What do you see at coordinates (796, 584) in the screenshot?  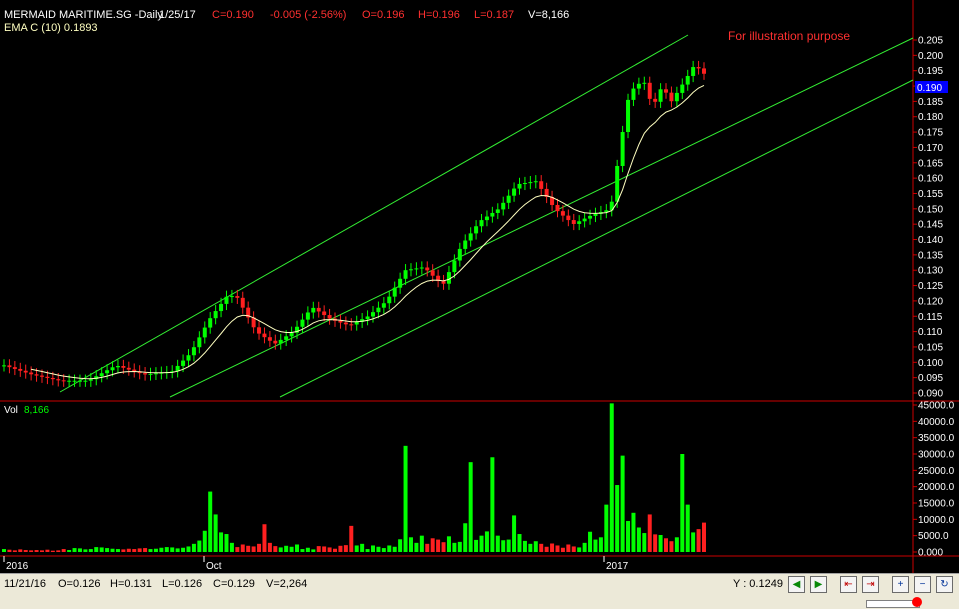 I see `scroll-left-icon: ◀` at bounding box center [796, 584].